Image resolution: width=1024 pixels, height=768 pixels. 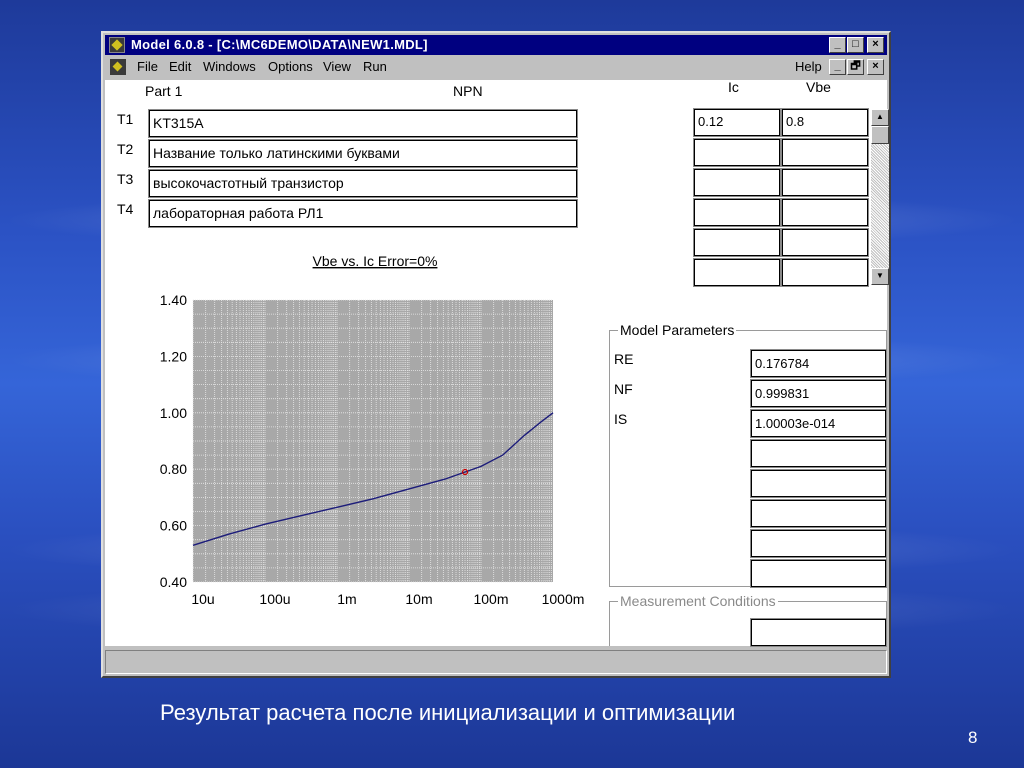 I want to click on close-button: ×, so click(x=875, y=45).